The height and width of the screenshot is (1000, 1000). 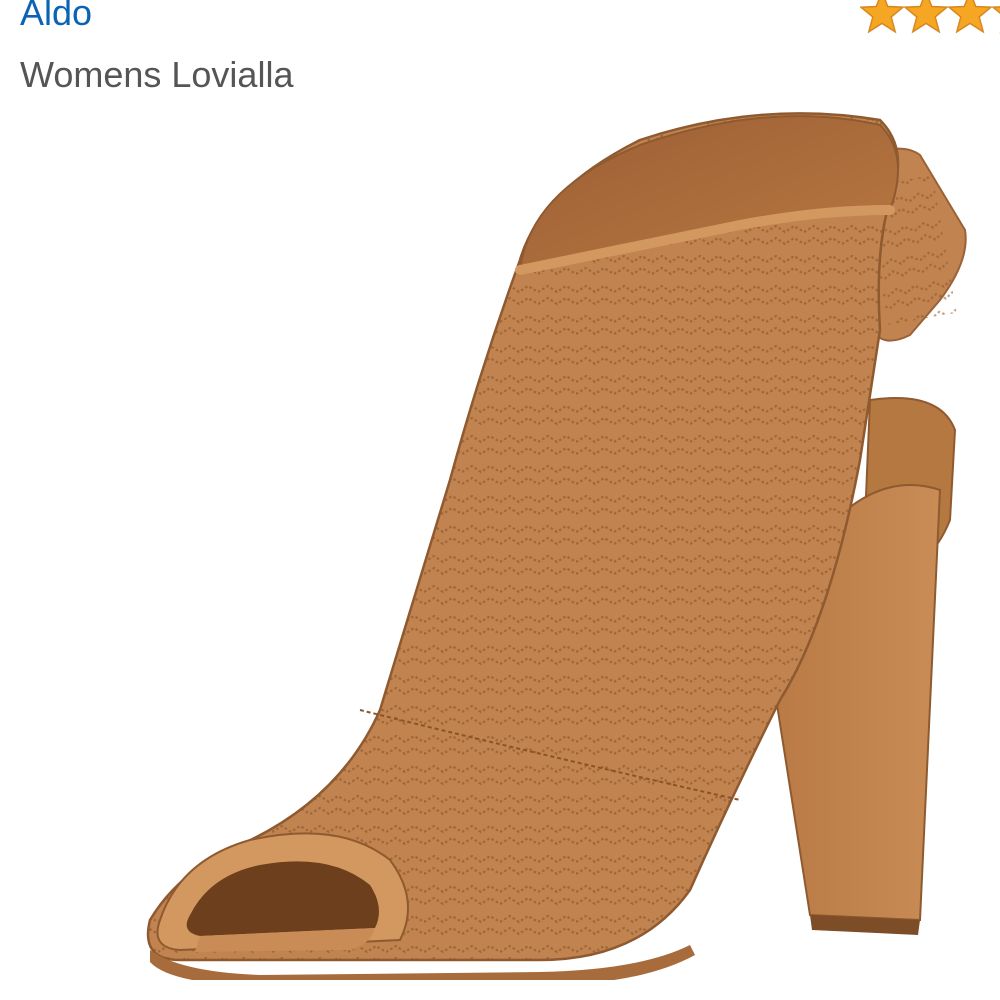 What do you see at coordinates (56, 17) in the screenshot?
I see `brand-link: Aldo` at bounding box center [56, 17].